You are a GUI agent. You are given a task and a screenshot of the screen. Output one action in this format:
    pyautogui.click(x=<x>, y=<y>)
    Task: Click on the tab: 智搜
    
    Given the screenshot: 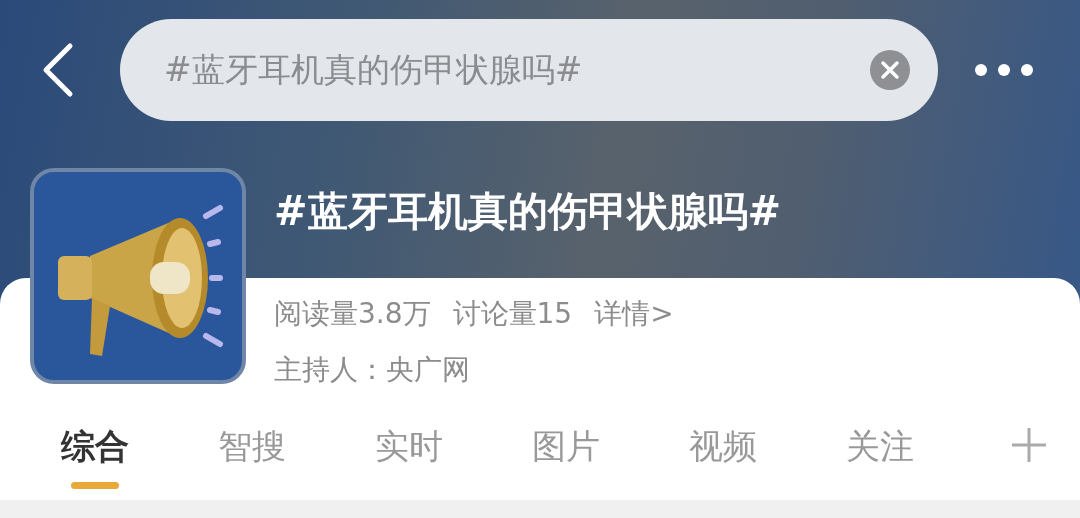 What is the action you would take?
    pyautogui.click(x=285, y=437)
    